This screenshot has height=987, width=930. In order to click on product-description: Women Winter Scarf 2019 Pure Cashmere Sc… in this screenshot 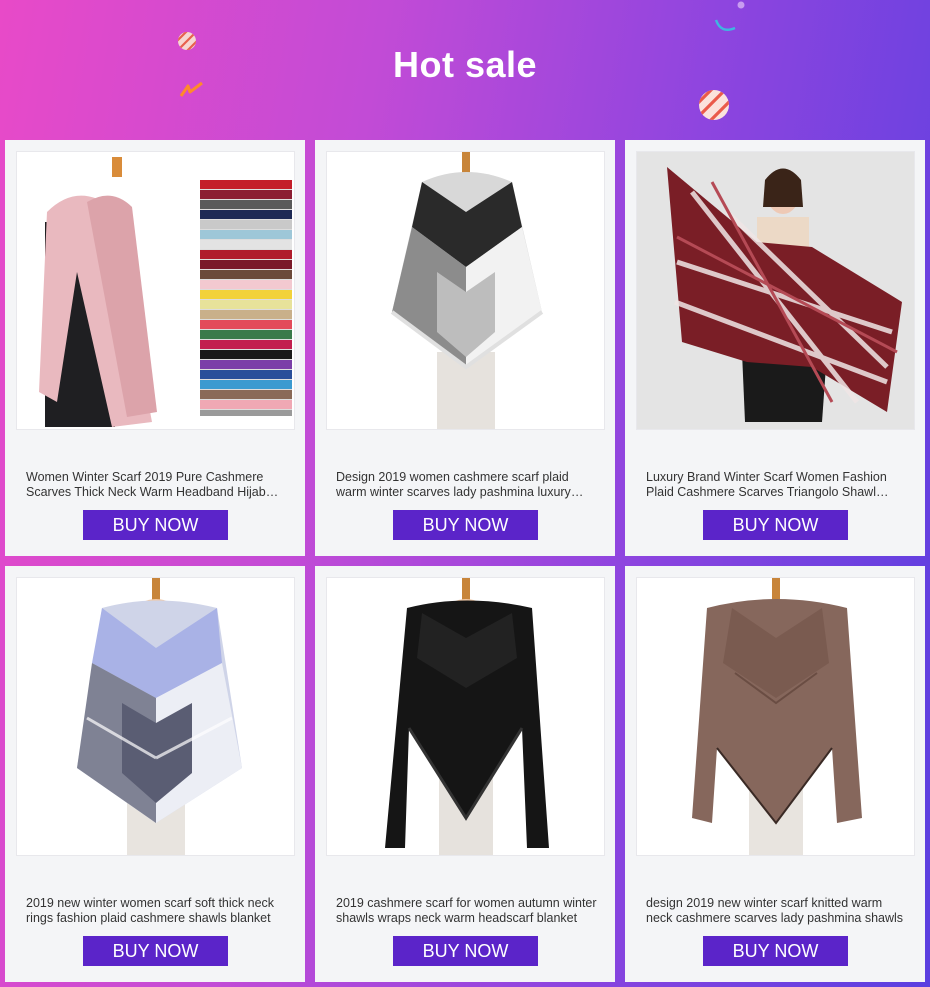, I will do `click(157, 485)`.